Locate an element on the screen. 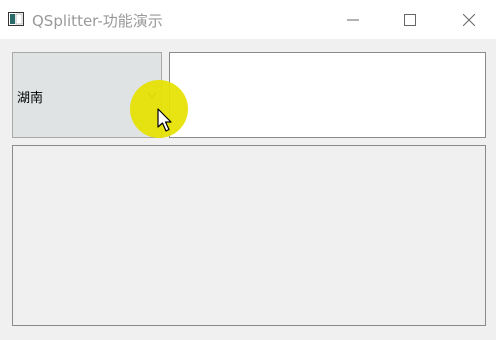 This screenshot has height=340, width=496. minimize-icon is located at coordinates (353, 19).